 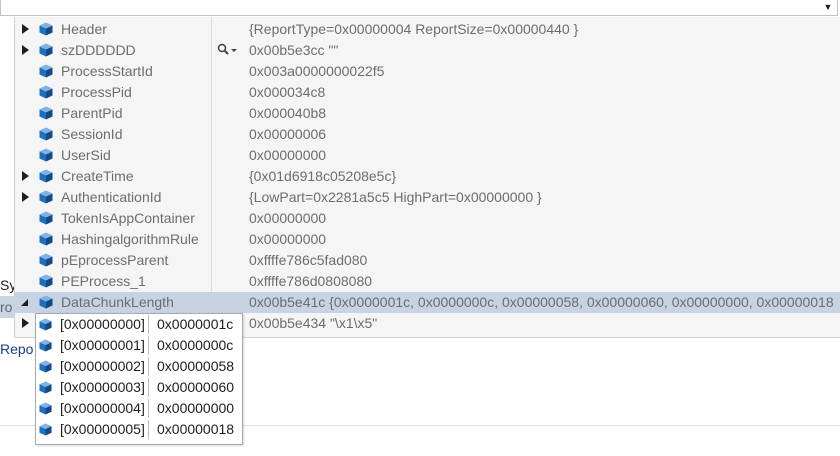 I want to click on watch-row-name: DataChunkLength, so click(x=117, y=302).